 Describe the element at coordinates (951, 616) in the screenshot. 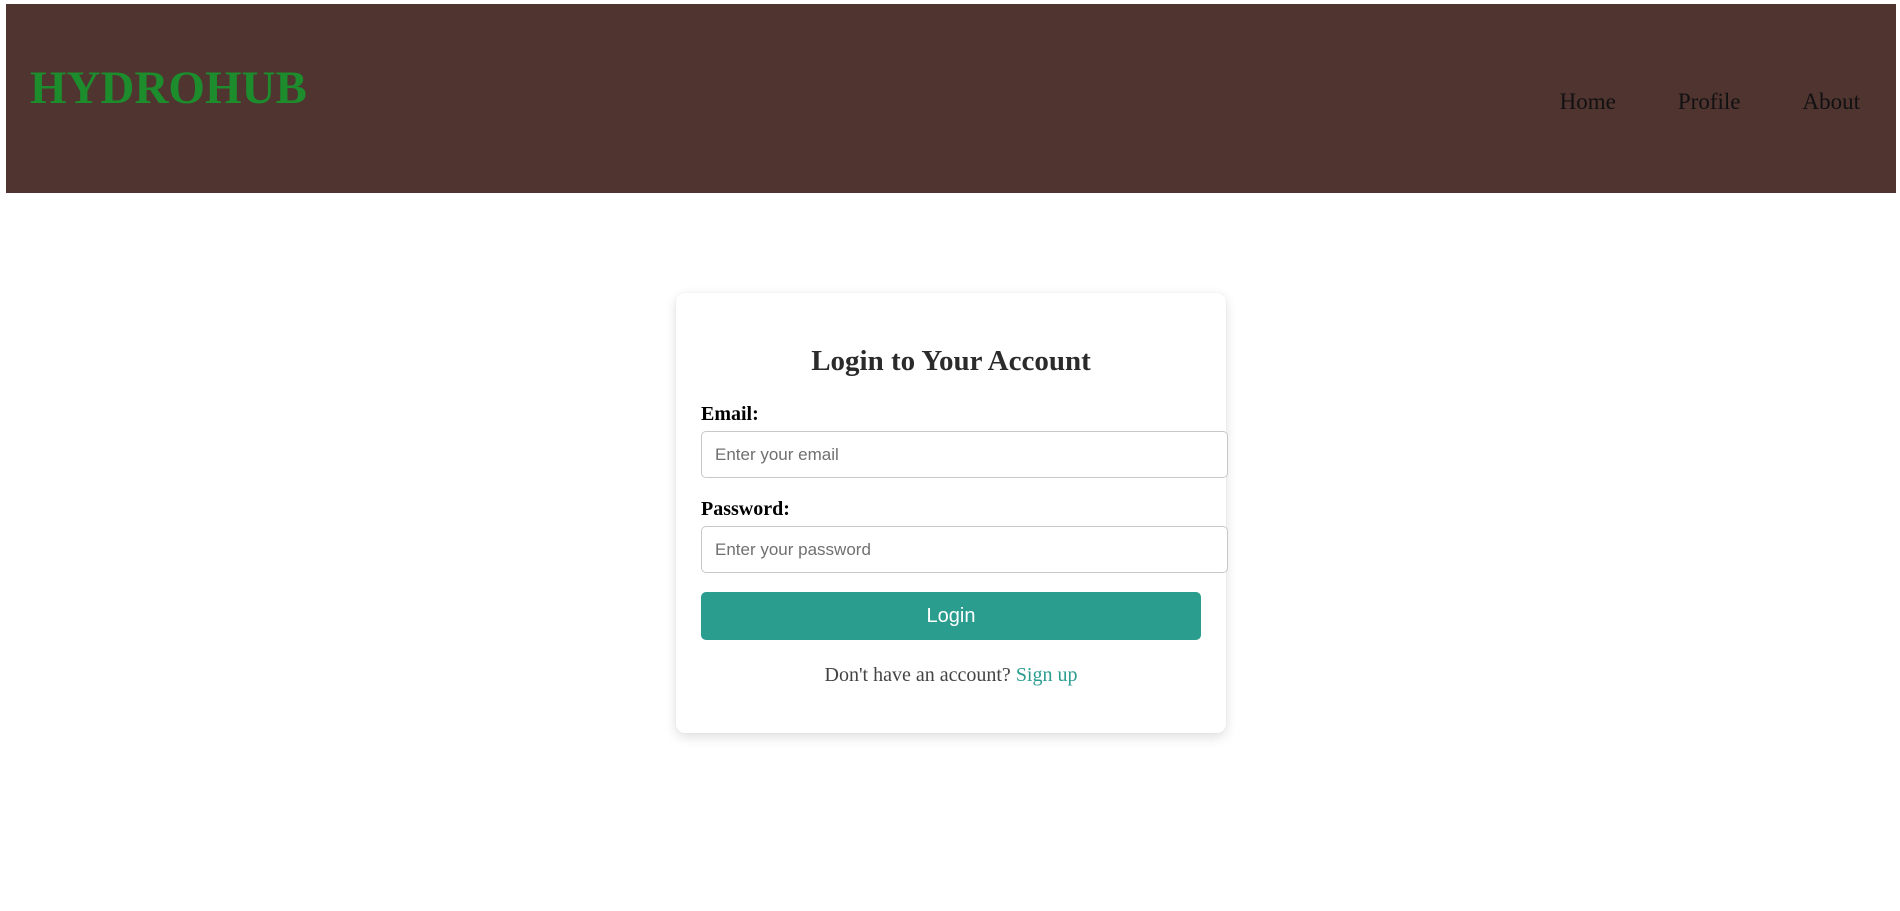

I see `login-button: Login` at that location.